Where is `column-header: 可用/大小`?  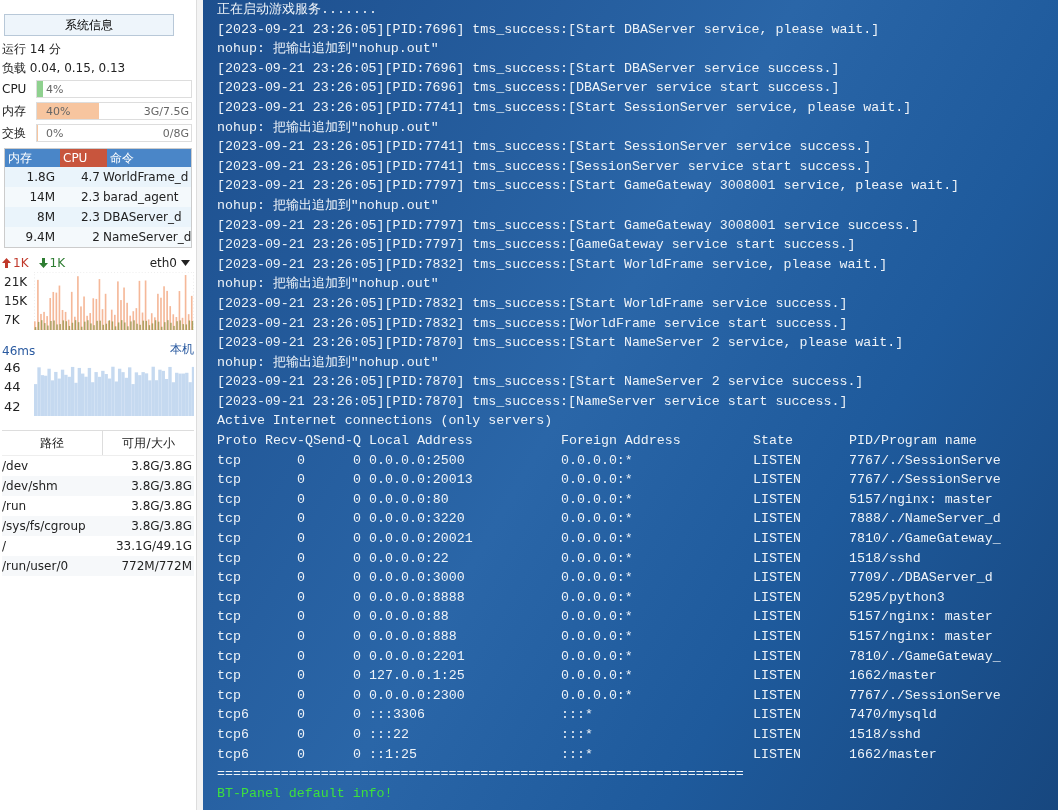
column-header: 可用/大小 is located at coordinates (148, 443).